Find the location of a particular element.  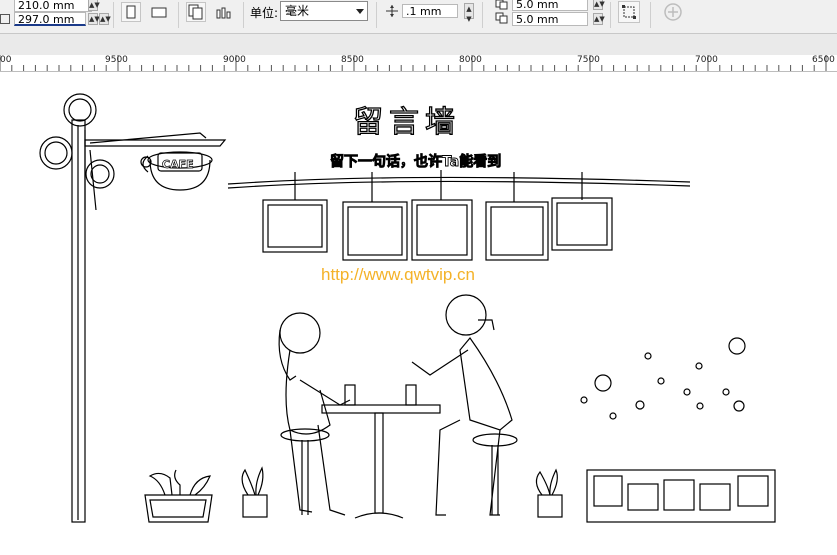

plant-pot-middle is located at coordinates (254, 492).